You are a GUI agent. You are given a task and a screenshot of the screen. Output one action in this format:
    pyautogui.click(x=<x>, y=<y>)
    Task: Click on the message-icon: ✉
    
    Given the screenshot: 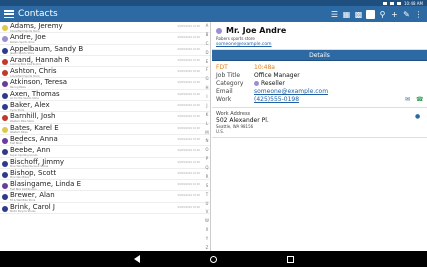 What is the action you would take?
    pyautogui.click(x=407, y=99)
    